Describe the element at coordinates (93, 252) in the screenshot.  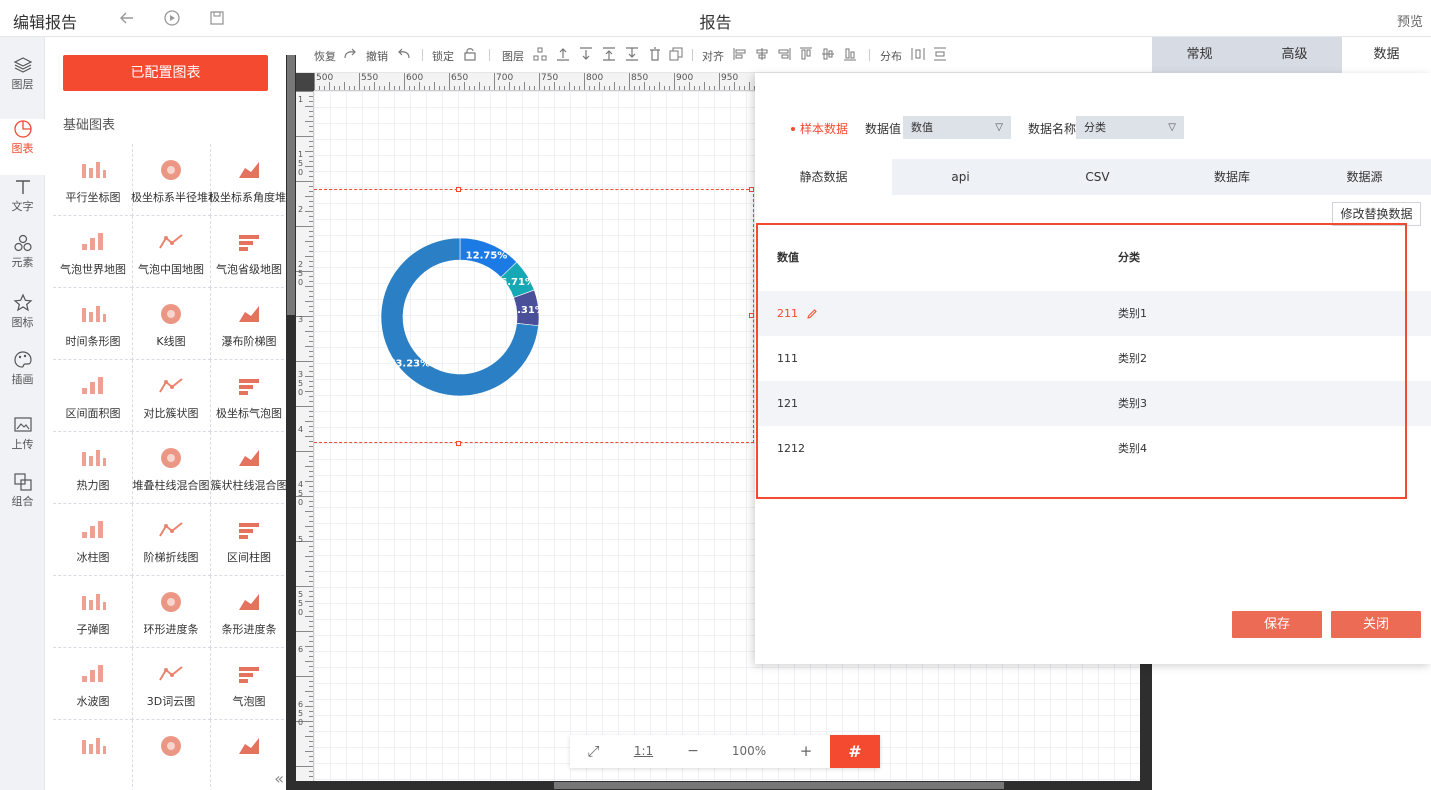
I see `chart-type-item: 气泡世界地图` at that location.